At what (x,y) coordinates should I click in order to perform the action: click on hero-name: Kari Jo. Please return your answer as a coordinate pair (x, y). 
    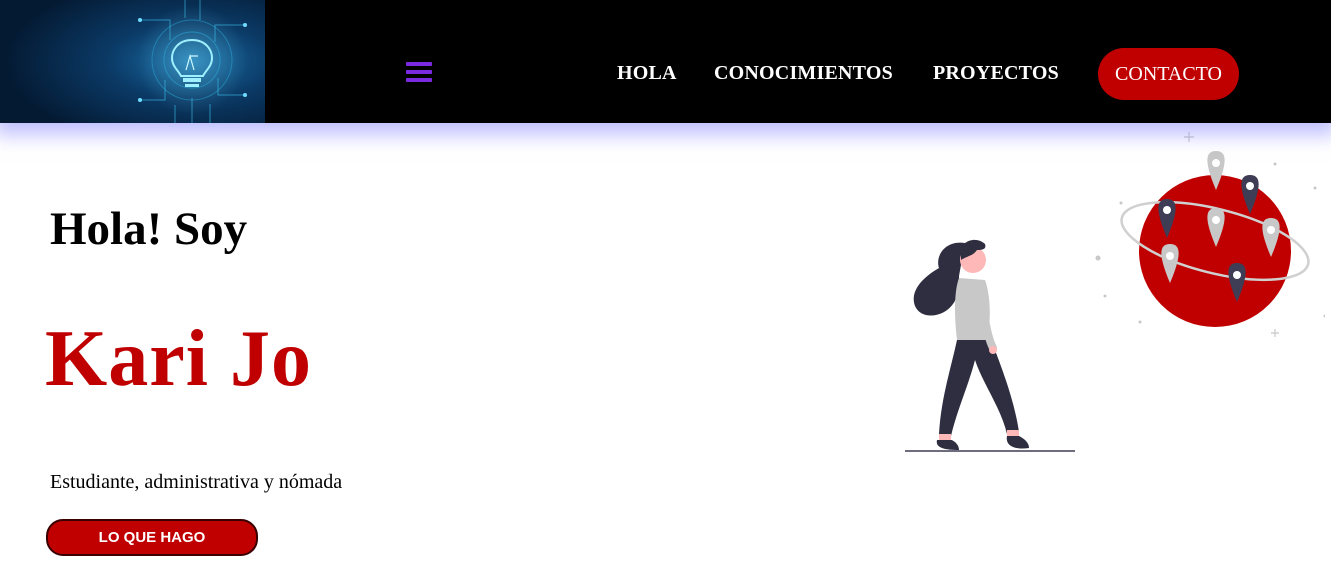
    Looking at the image, I should click on (178, 359).